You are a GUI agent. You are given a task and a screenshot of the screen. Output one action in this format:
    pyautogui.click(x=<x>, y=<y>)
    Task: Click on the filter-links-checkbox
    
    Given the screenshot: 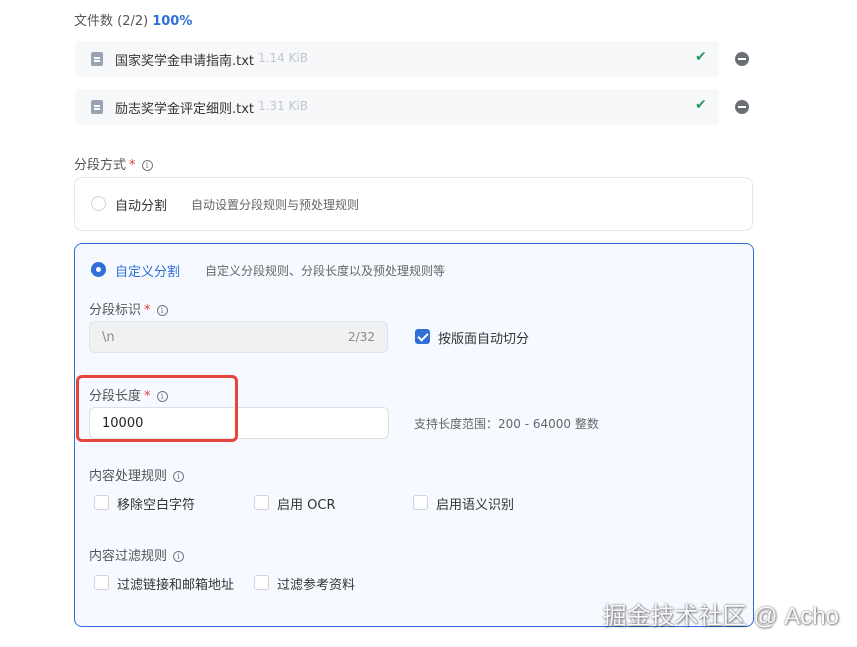 What is the action you would take?
    pyautogui.click(x=101, y=582)
    